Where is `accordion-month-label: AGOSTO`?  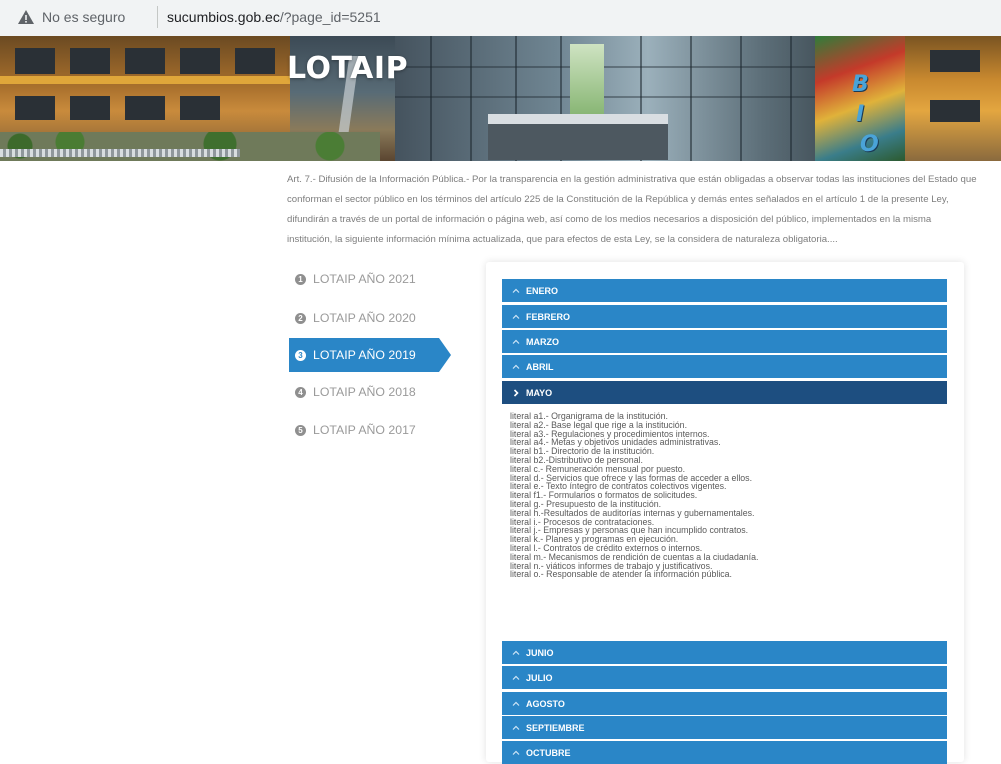 accordion-month-label: AGOSTO is located at coordinates (545, 703).